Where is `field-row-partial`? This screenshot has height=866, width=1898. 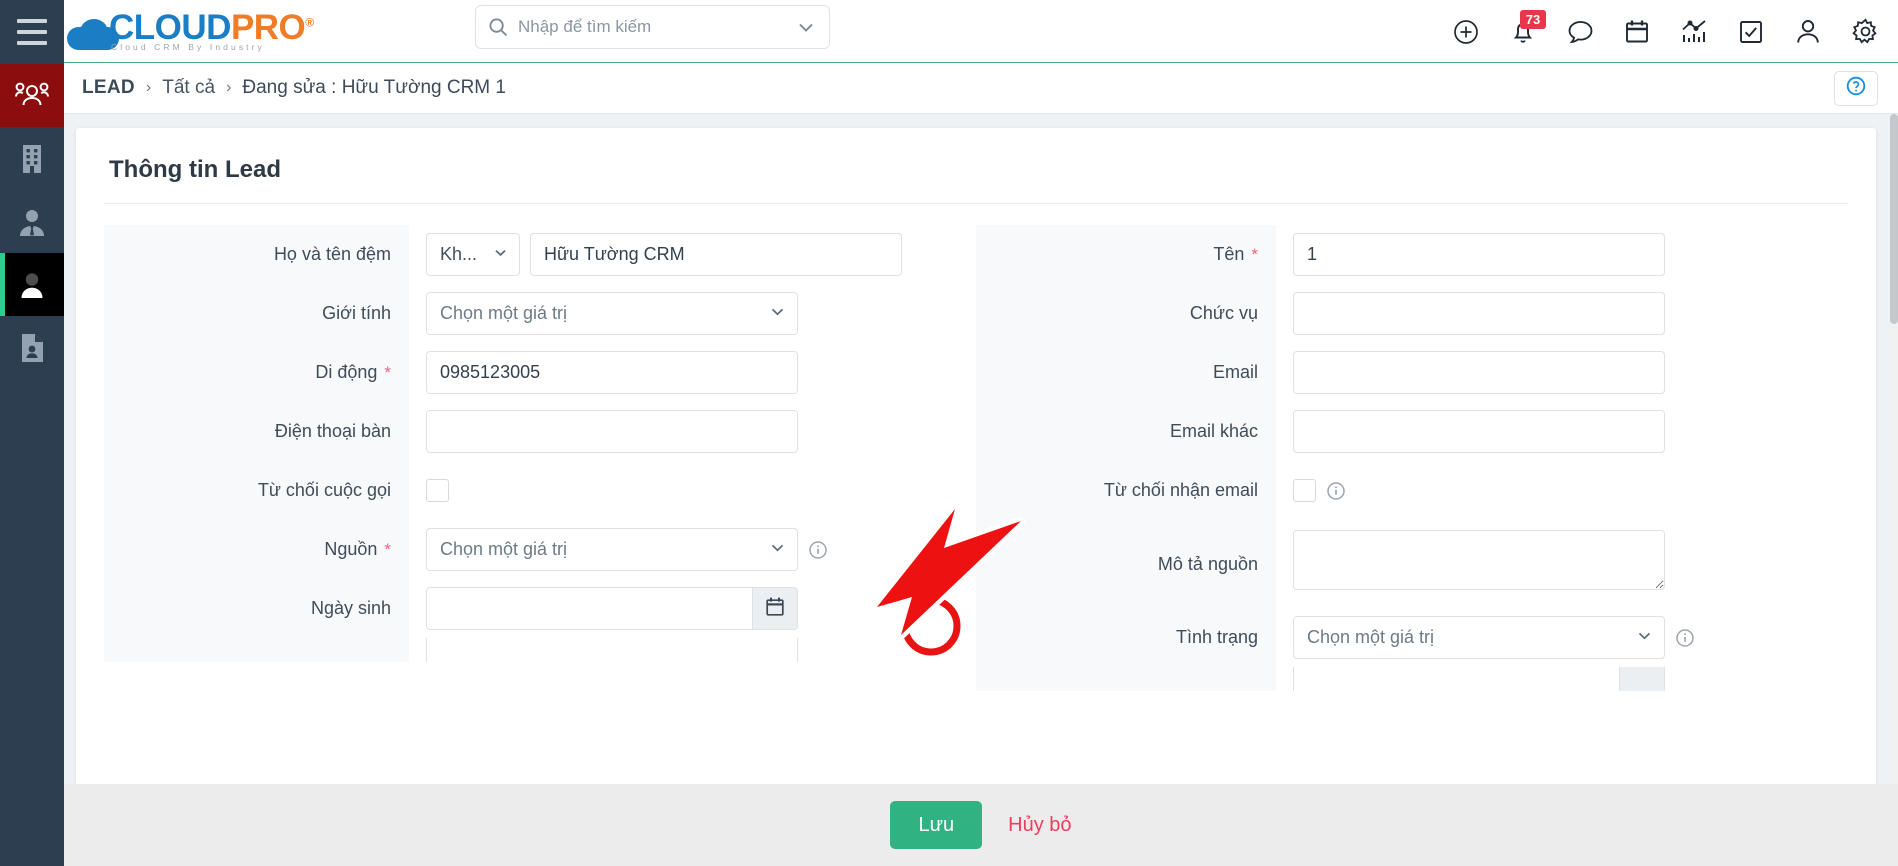 field-row-partial is located at coordinates (540, 650).